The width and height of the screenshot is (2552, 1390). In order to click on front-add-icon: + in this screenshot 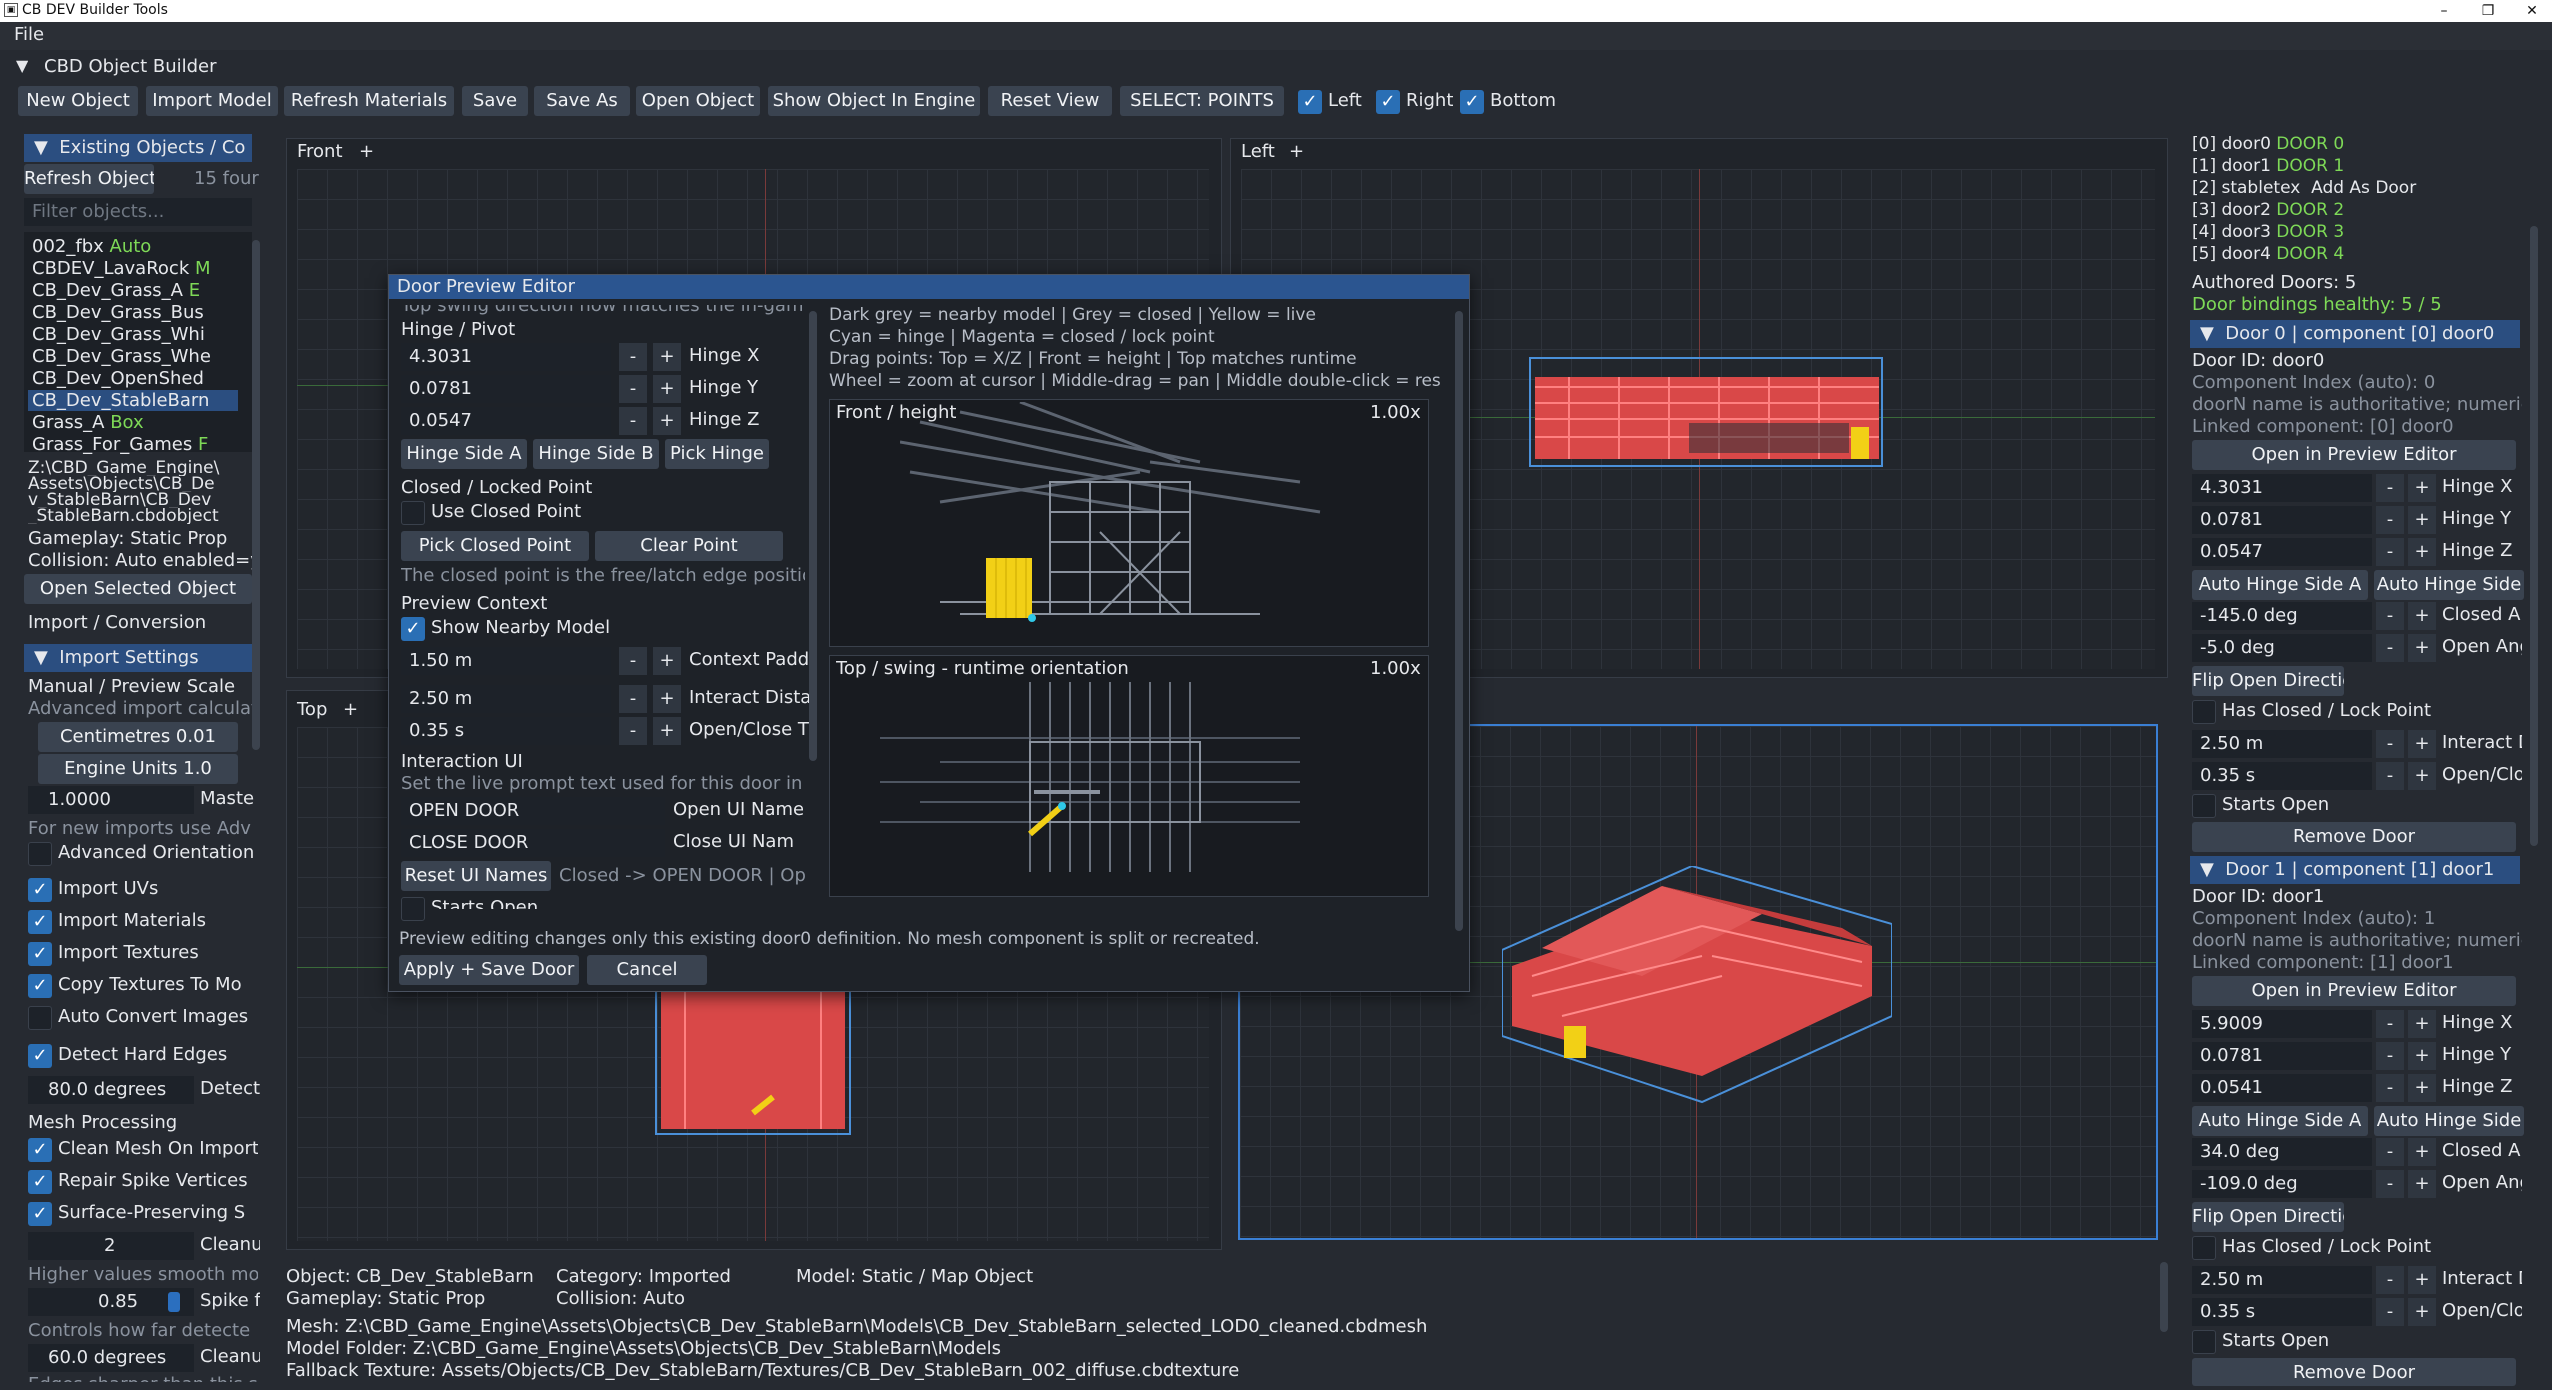, I will do `click(366, 151)`.